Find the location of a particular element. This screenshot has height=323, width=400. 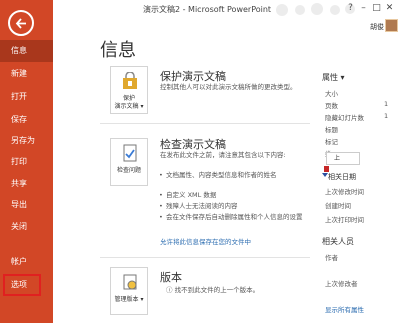

back-button is located at coordinates (21, 23).